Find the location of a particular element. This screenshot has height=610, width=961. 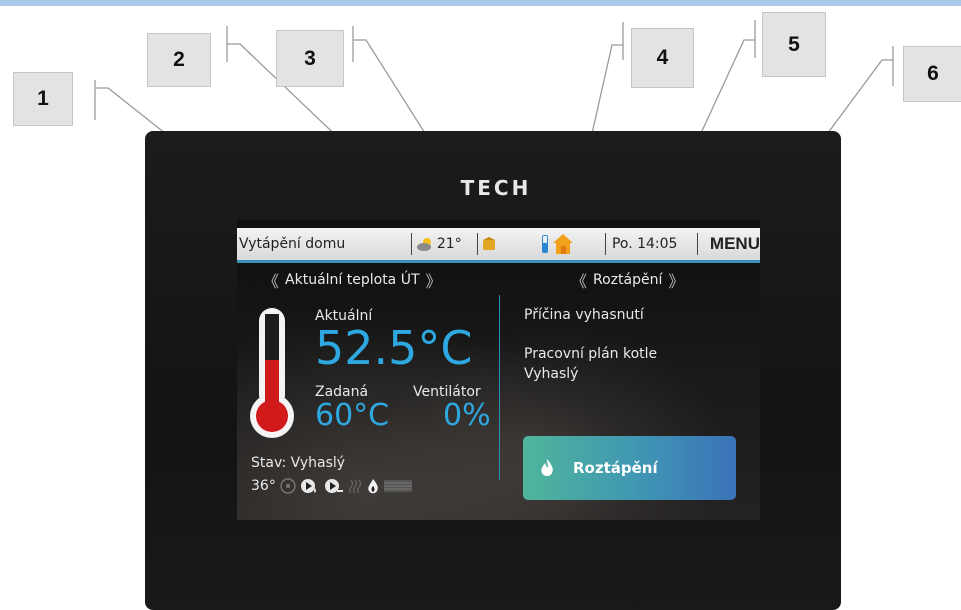

right-panel-nav: 《 Roztápění 》 is located at coordinates (627, 280).